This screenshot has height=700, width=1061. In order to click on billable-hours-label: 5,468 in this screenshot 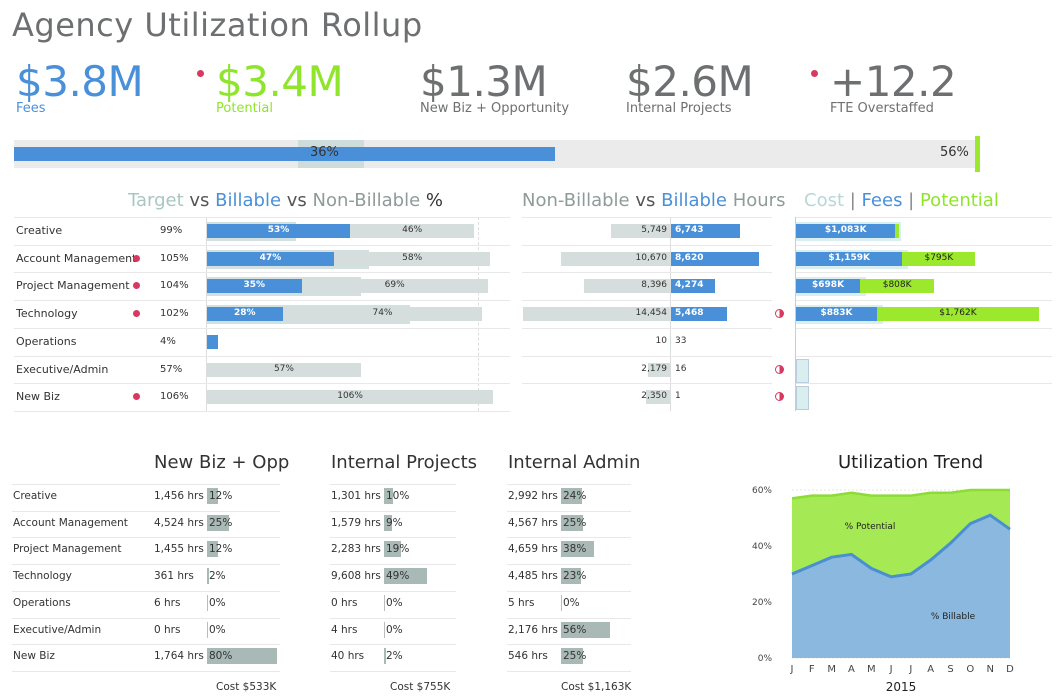, I will do `click(689, 313)`.